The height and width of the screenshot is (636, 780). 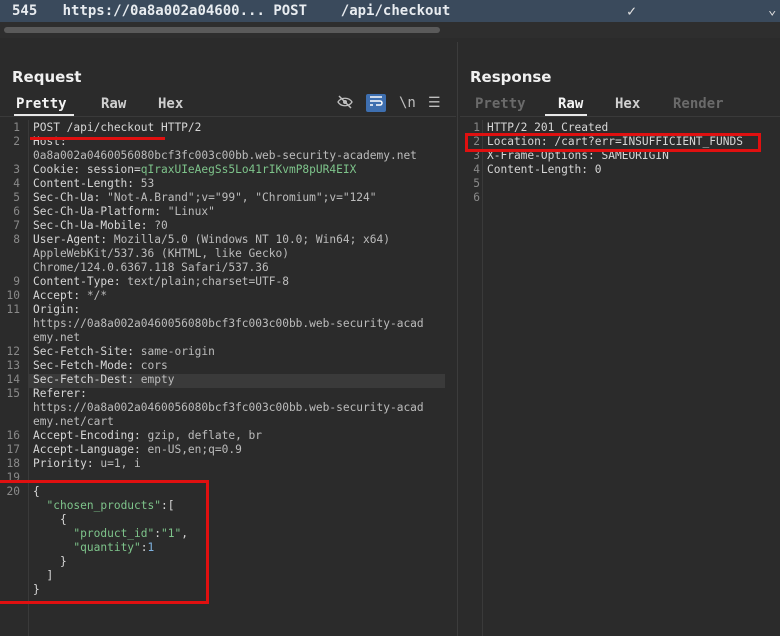 I want to click on request-line: AppleWebKit/537.36 (KHTML, like Gecko), so click(x=161, y=254).